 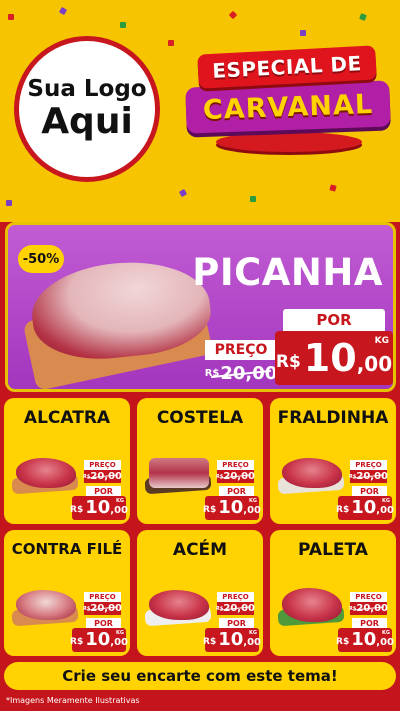 I want to click on hero-price-unit: KG, so click(x=381, y=341).